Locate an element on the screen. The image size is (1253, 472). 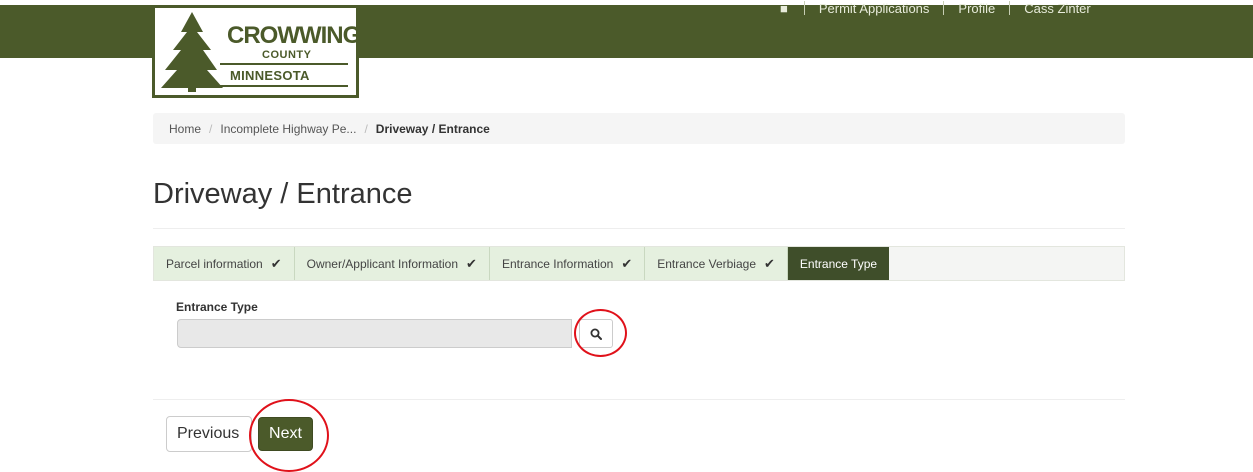
entrance-type-search-button is located at coordinates (596, 333).